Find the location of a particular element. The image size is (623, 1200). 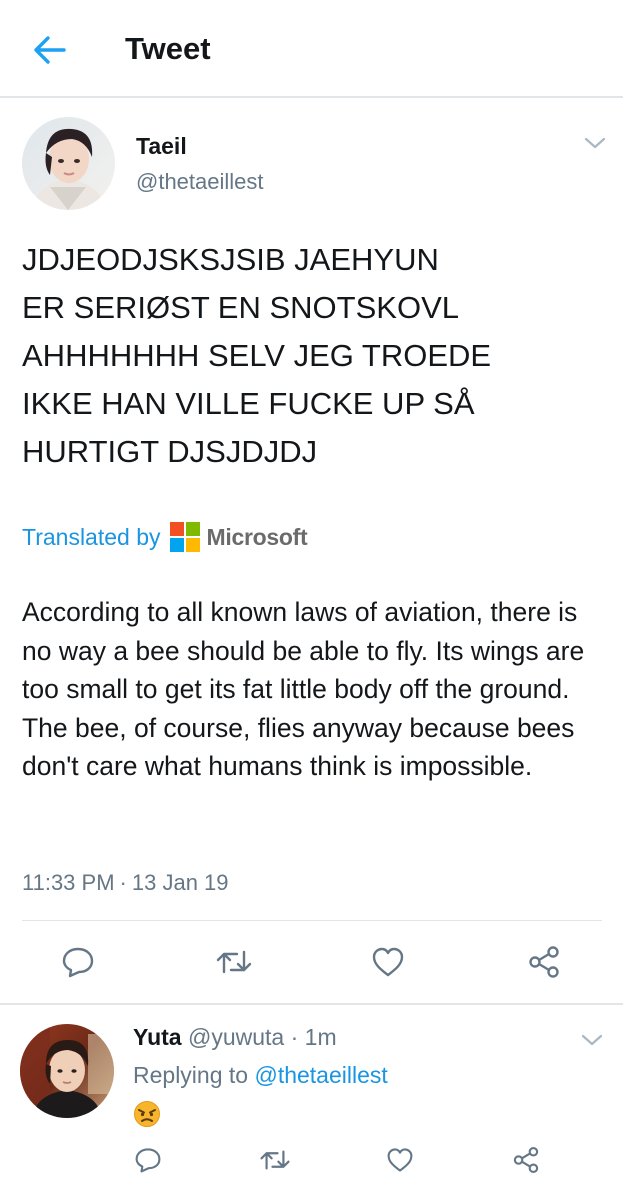

reply-options-button is located at coordinates (592, 1040).